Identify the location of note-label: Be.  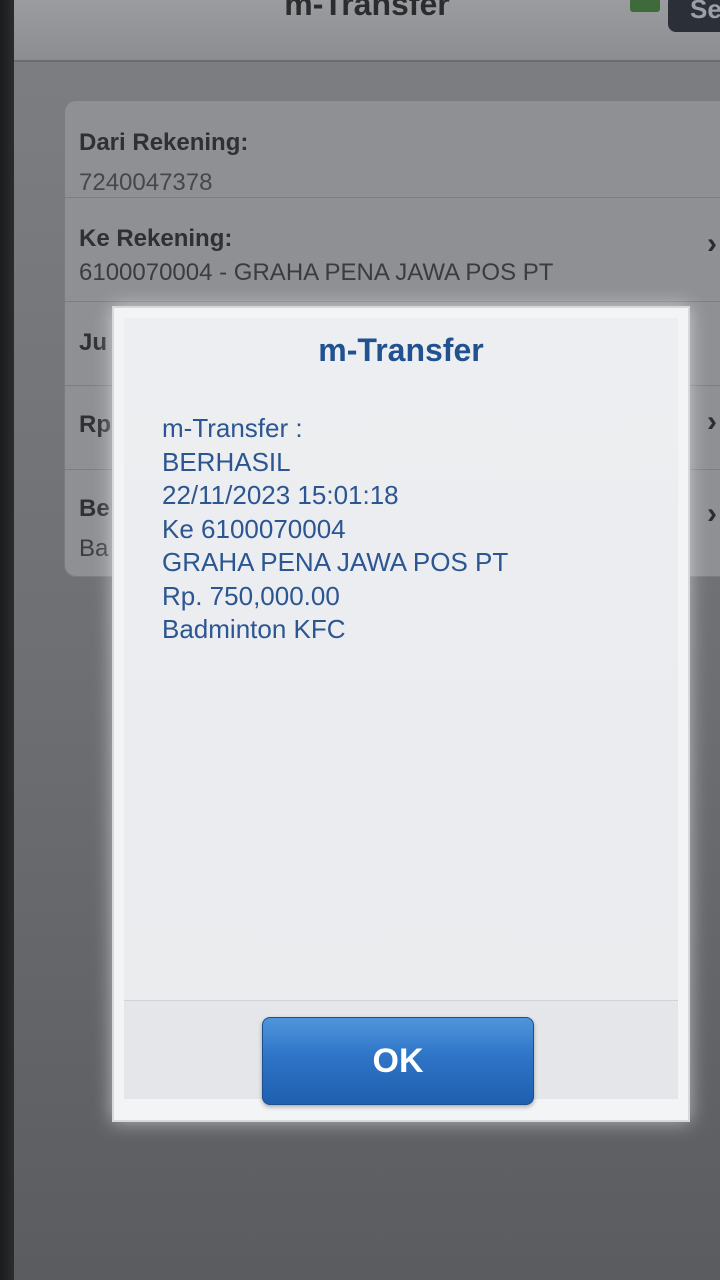
(94, 508).